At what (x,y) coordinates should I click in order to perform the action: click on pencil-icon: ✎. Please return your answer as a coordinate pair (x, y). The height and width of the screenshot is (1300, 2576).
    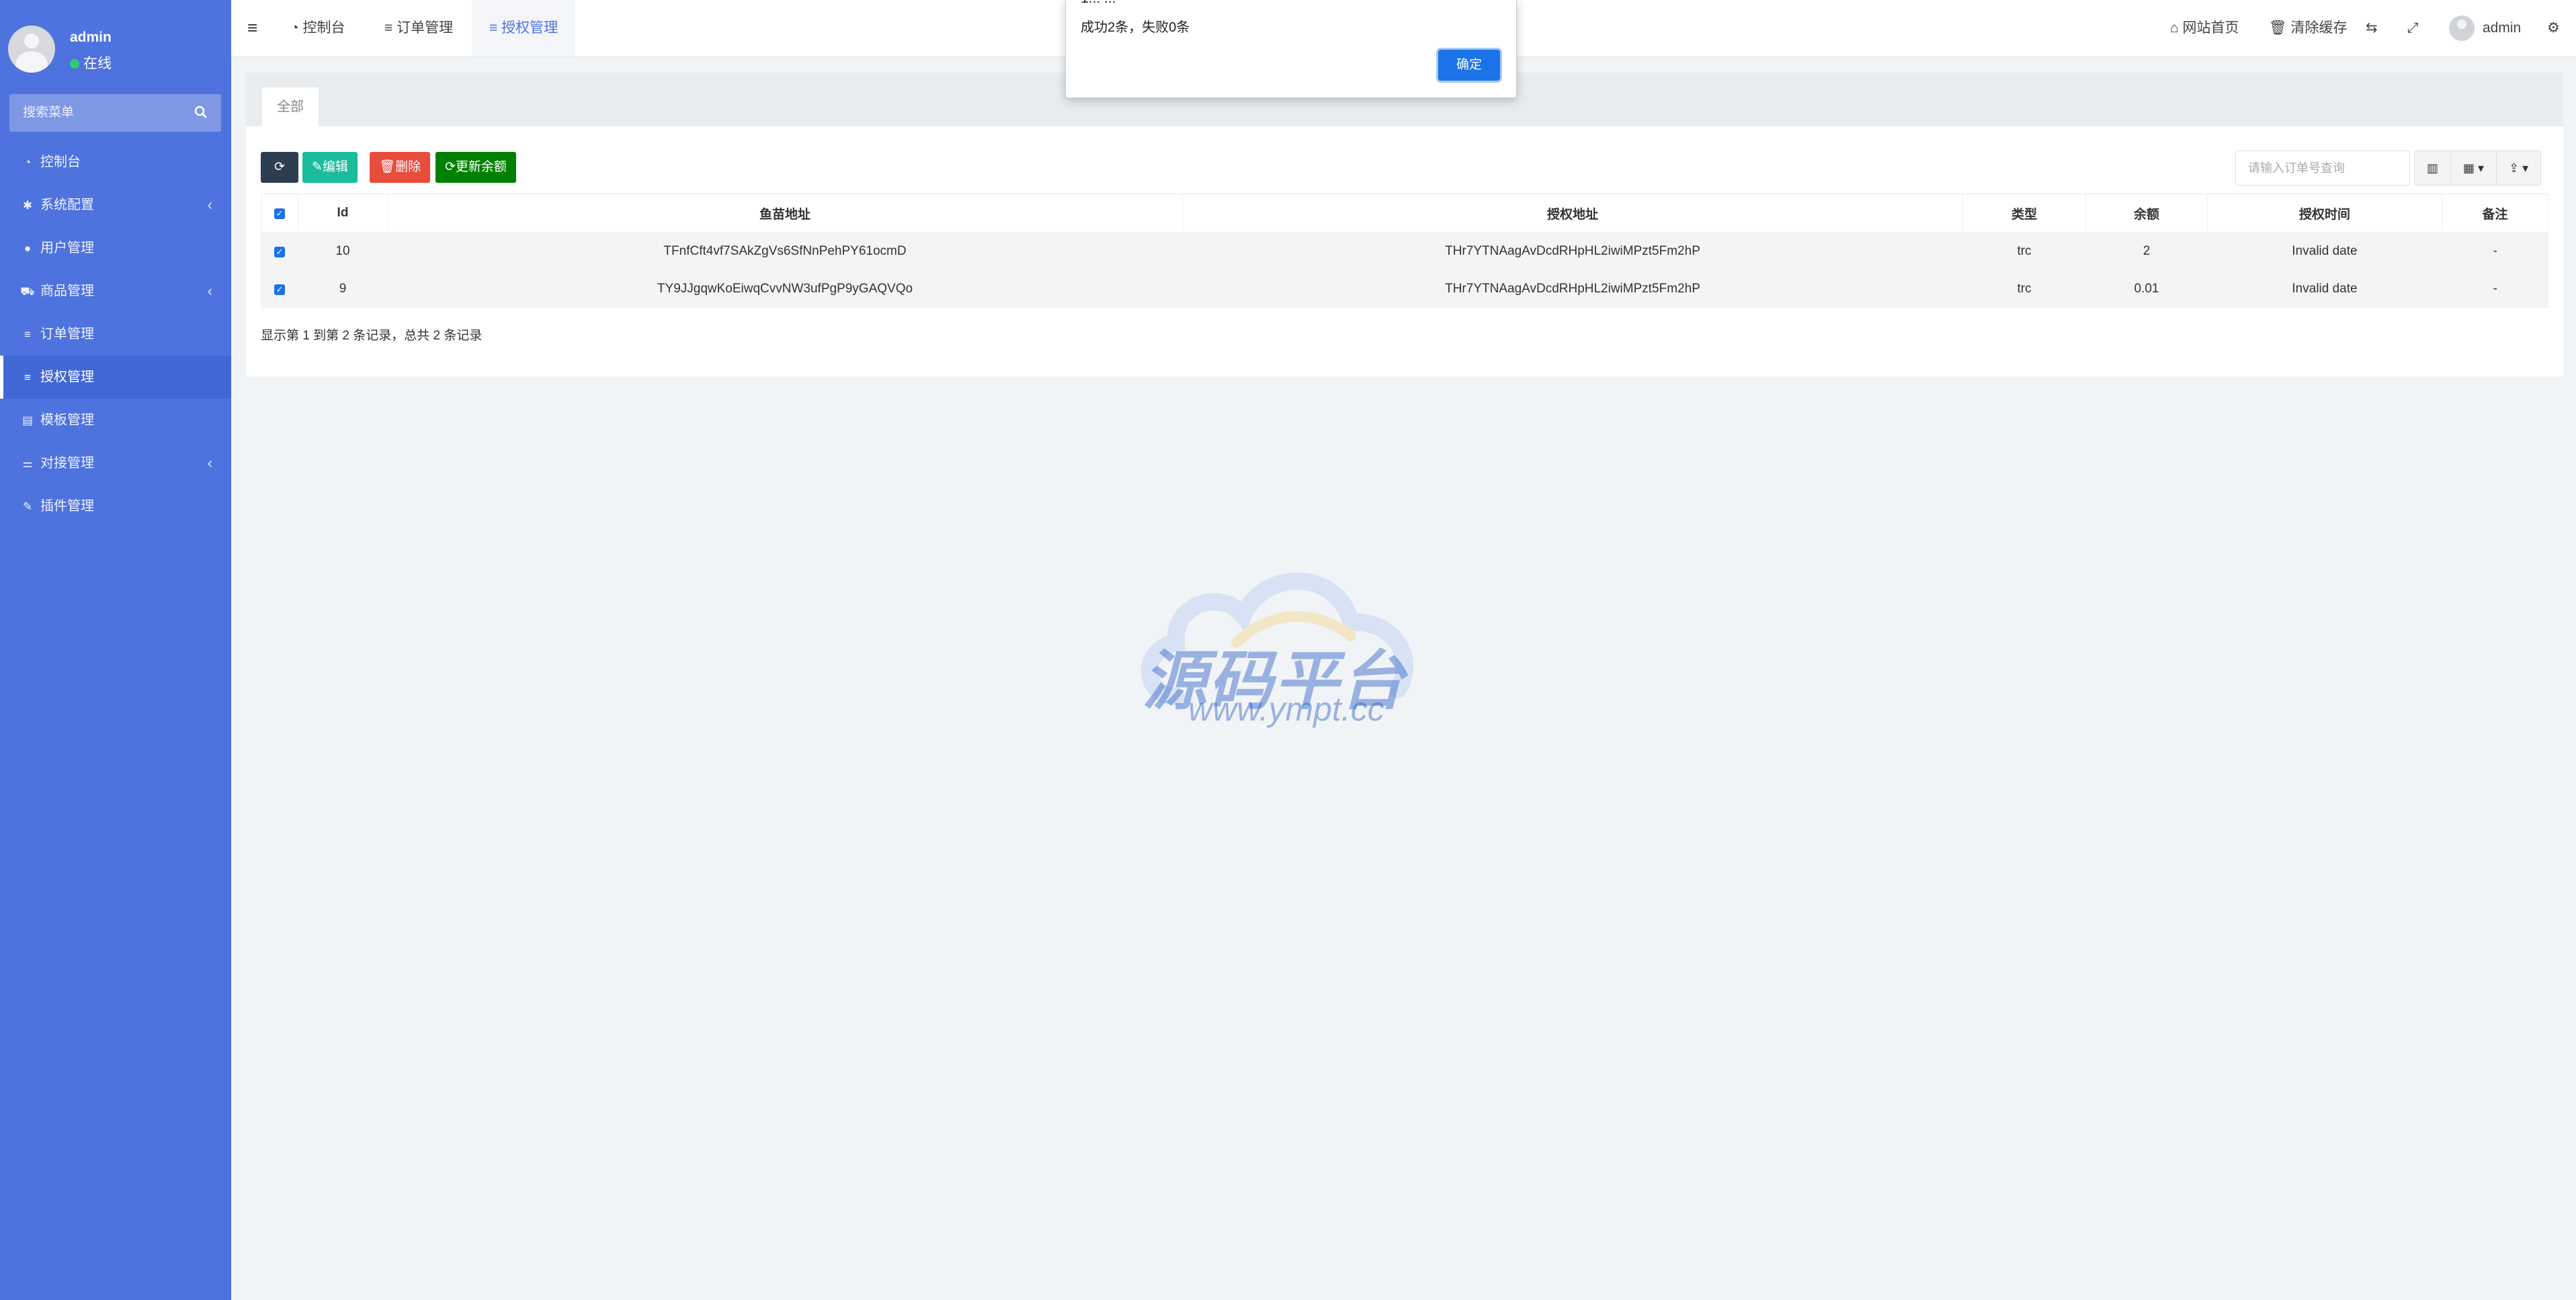
    Looking at the image, I should click on (317, 167).